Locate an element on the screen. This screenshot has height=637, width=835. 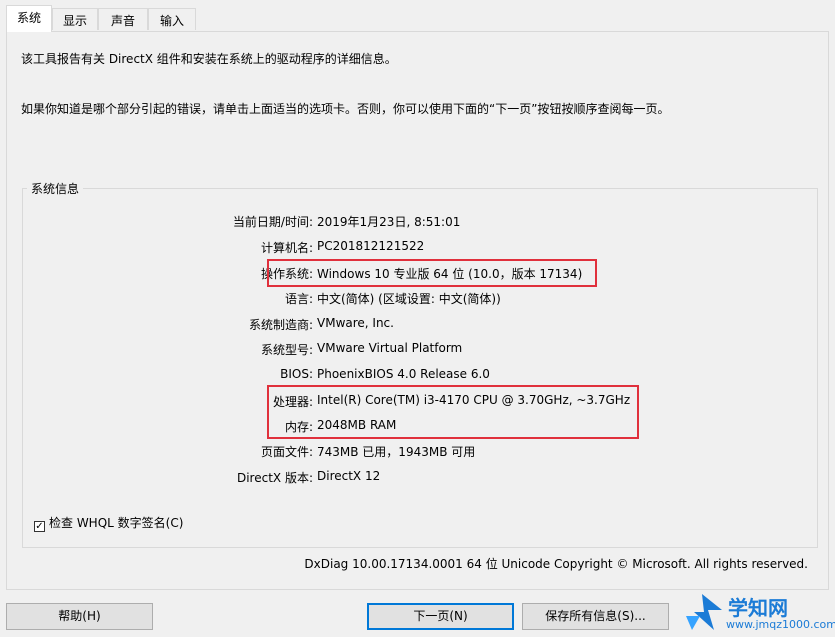
info-row-manufacturer: 系统制造商: VMware, Inc. is located at coordinates (413, 325).